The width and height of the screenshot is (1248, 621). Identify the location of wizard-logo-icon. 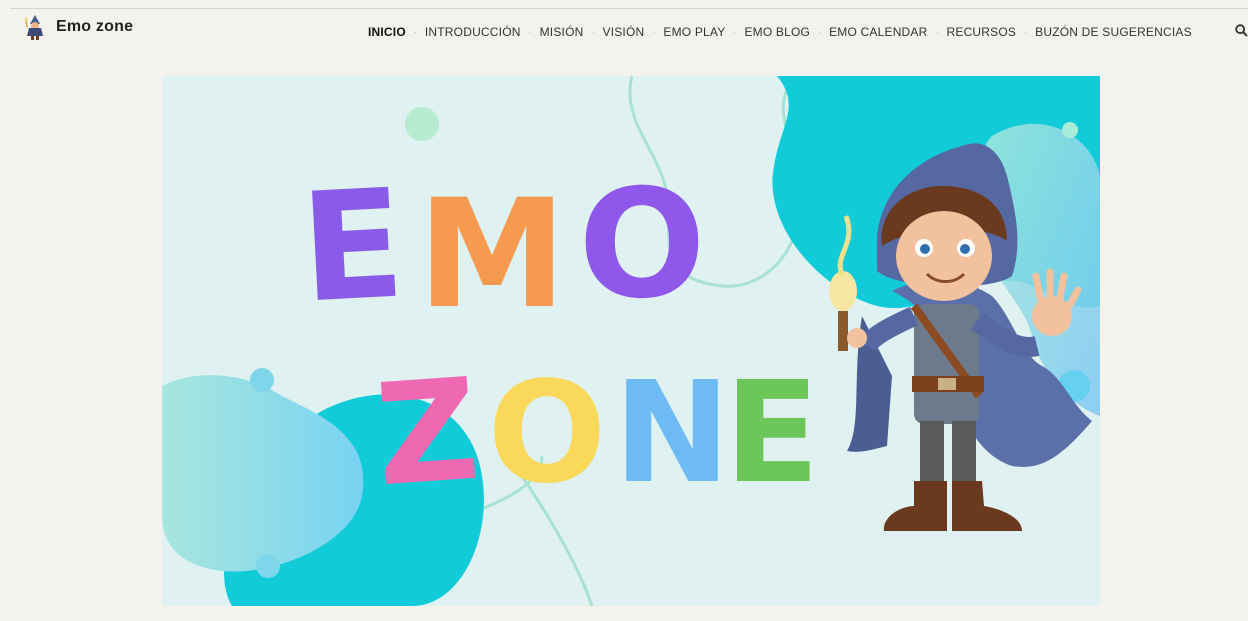
(33, 27).